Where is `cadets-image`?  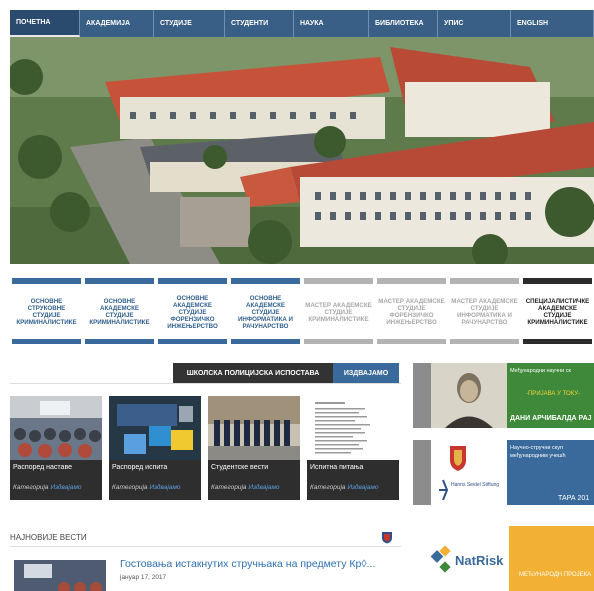
cadets-image is located at coordinates (254, 428).